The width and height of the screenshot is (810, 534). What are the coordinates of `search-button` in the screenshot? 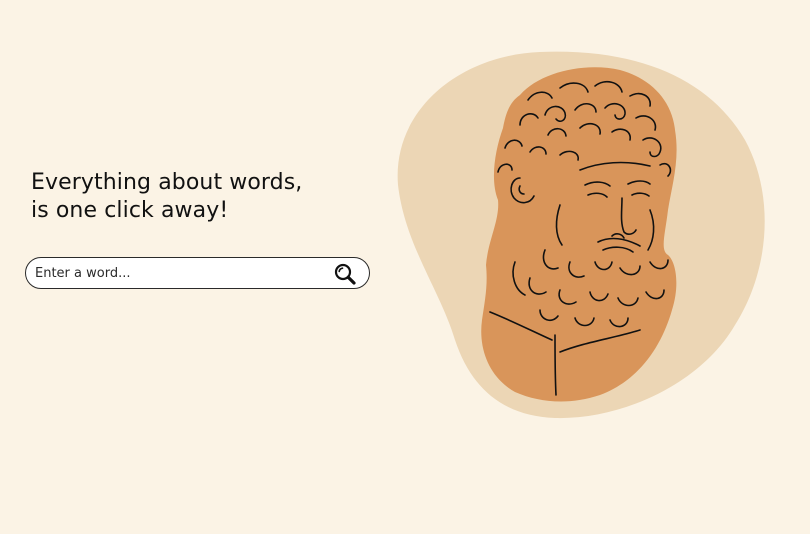 It's located at (345, 274).